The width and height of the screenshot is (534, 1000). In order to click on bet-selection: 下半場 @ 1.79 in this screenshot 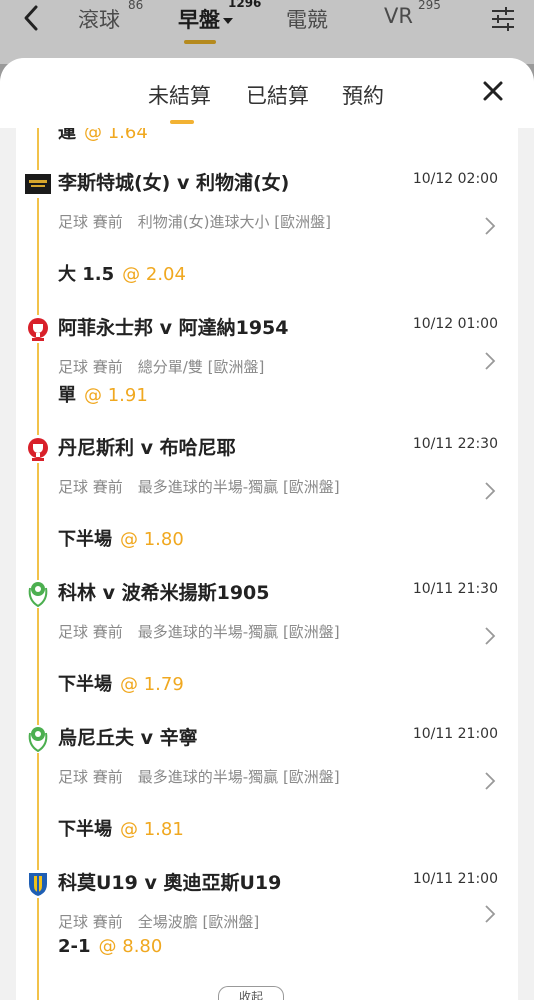, I will do `click(121, 683)`.